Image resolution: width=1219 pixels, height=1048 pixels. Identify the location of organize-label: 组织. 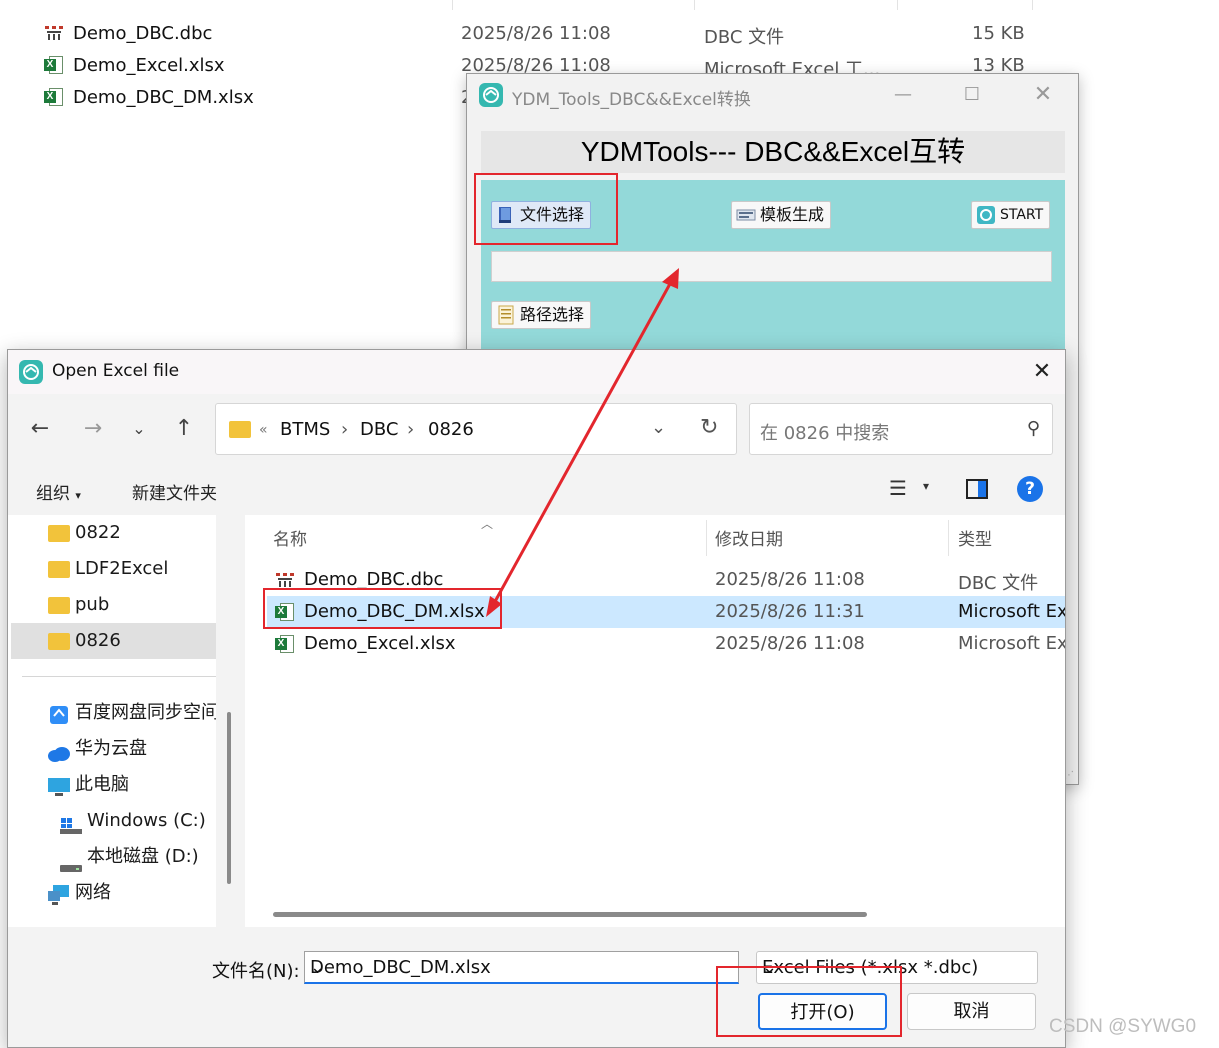
(53, 494).